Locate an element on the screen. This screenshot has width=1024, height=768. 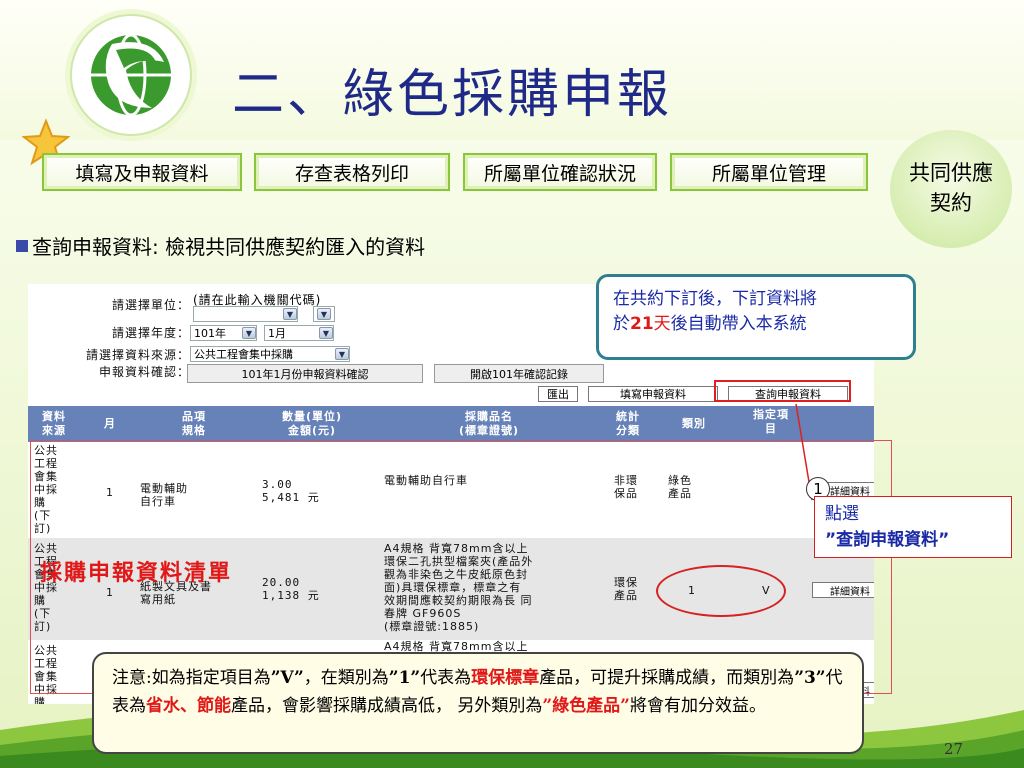
callout-days: 21 is located at coordinates (642, 324).